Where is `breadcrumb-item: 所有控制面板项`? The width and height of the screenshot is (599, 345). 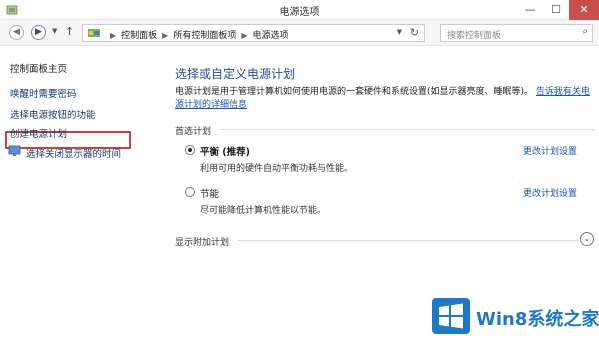
breadcrumb-item: 所有控制面板项 is located at coordinates (204, 36).